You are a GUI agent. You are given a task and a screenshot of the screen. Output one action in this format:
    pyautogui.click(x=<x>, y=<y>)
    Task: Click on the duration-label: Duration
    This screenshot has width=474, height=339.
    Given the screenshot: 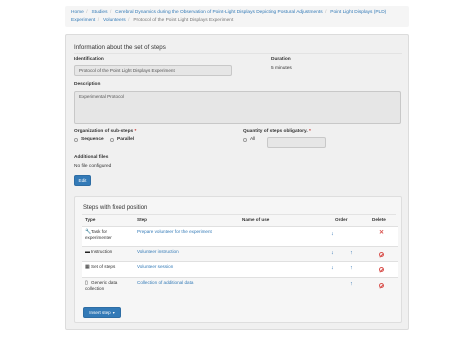 What is the action you would take?
    pyautogui.click(x=281, y=59)
    